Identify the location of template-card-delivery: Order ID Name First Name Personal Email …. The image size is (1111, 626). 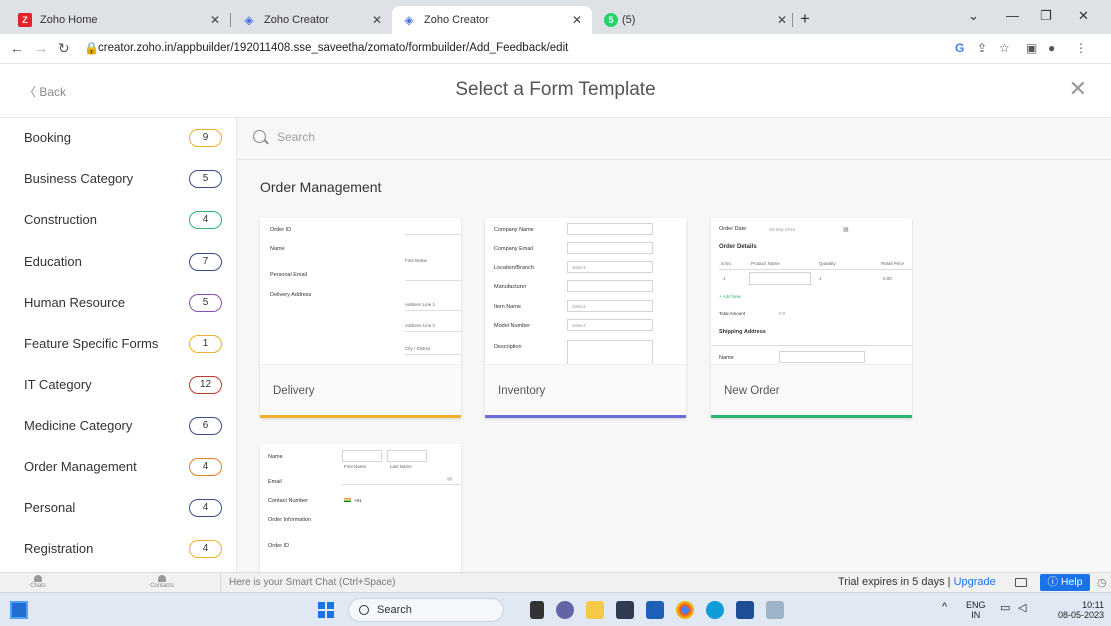
(360, 318).